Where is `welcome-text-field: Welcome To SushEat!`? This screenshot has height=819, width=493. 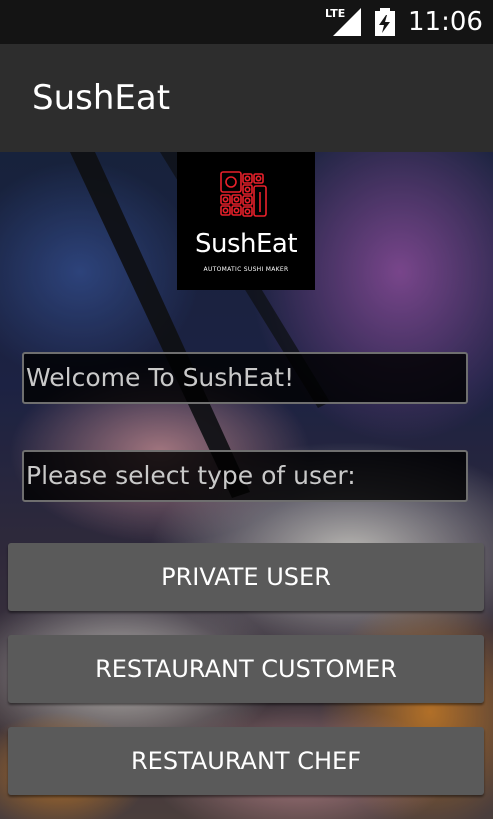
welcome-text-field: Welcome To SushEat! is located at coordinates (245, 378).